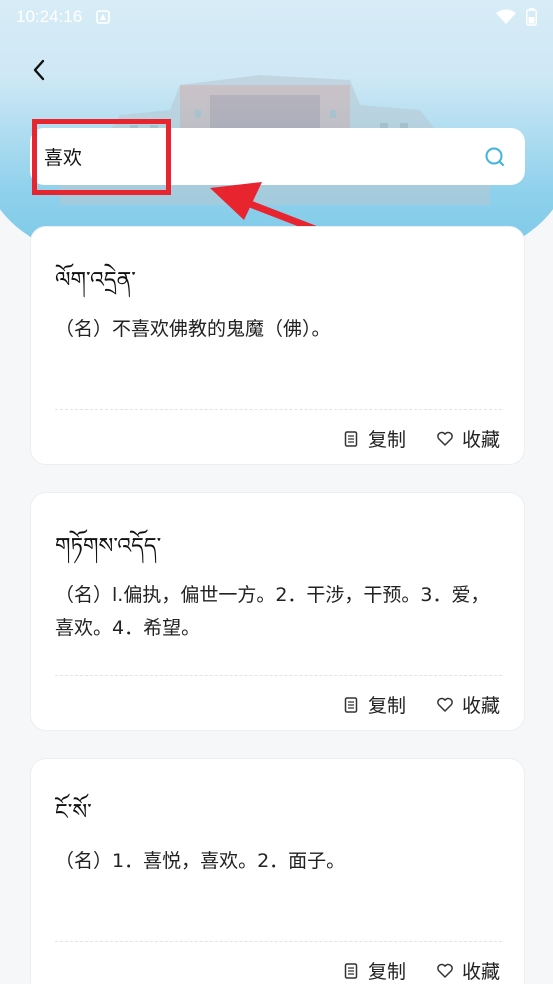 The height and width of the screenshot is (984, 553). Describe the element at coordinates (263, 156) in the screenshot. I see `search-input` at that location.